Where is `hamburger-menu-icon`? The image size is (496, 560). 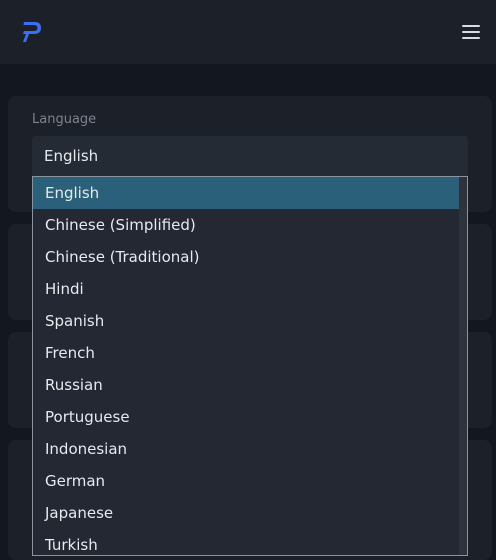
hamburger-menu-icon is located at coordinates (472, 32).